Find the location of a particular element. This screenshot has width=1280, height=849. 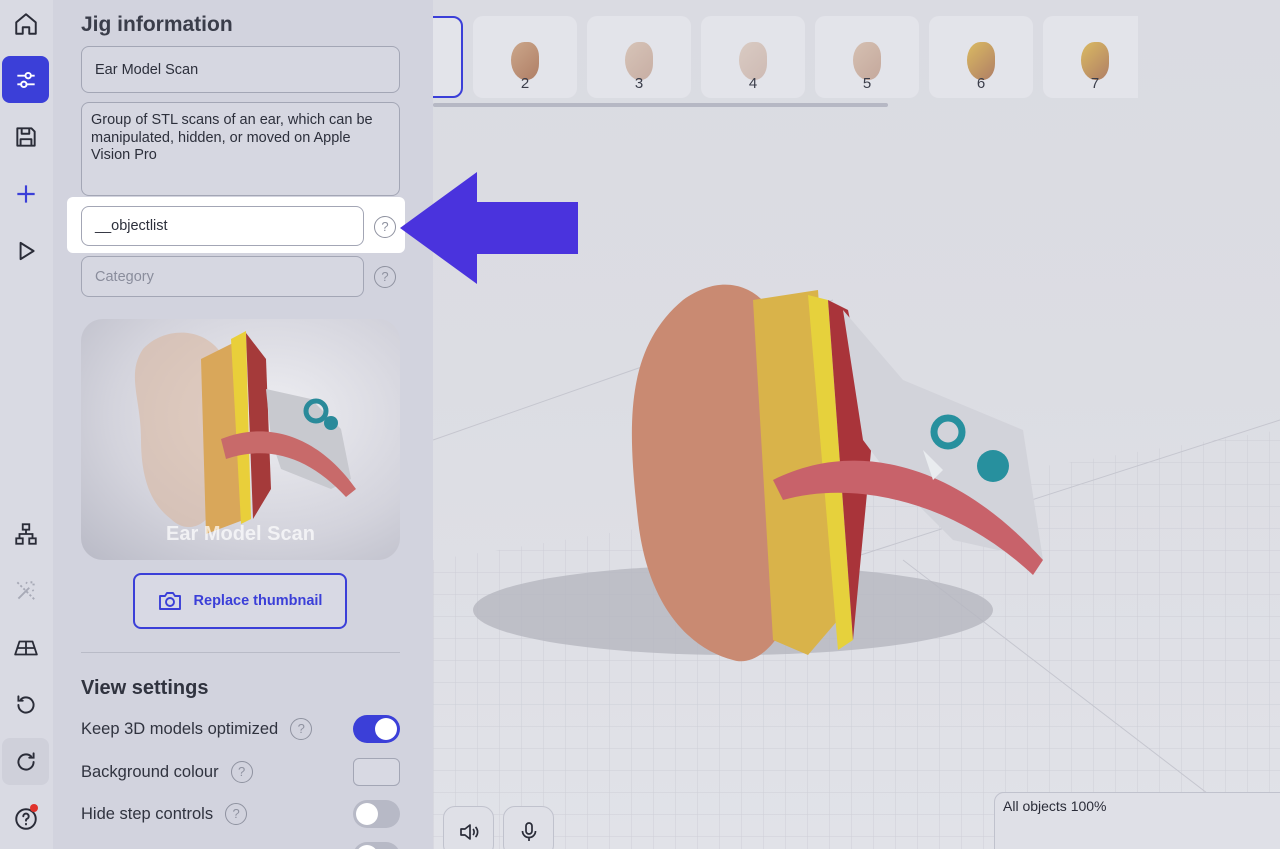

background-colour-label: Background colour is located at coordinates (150, 771).